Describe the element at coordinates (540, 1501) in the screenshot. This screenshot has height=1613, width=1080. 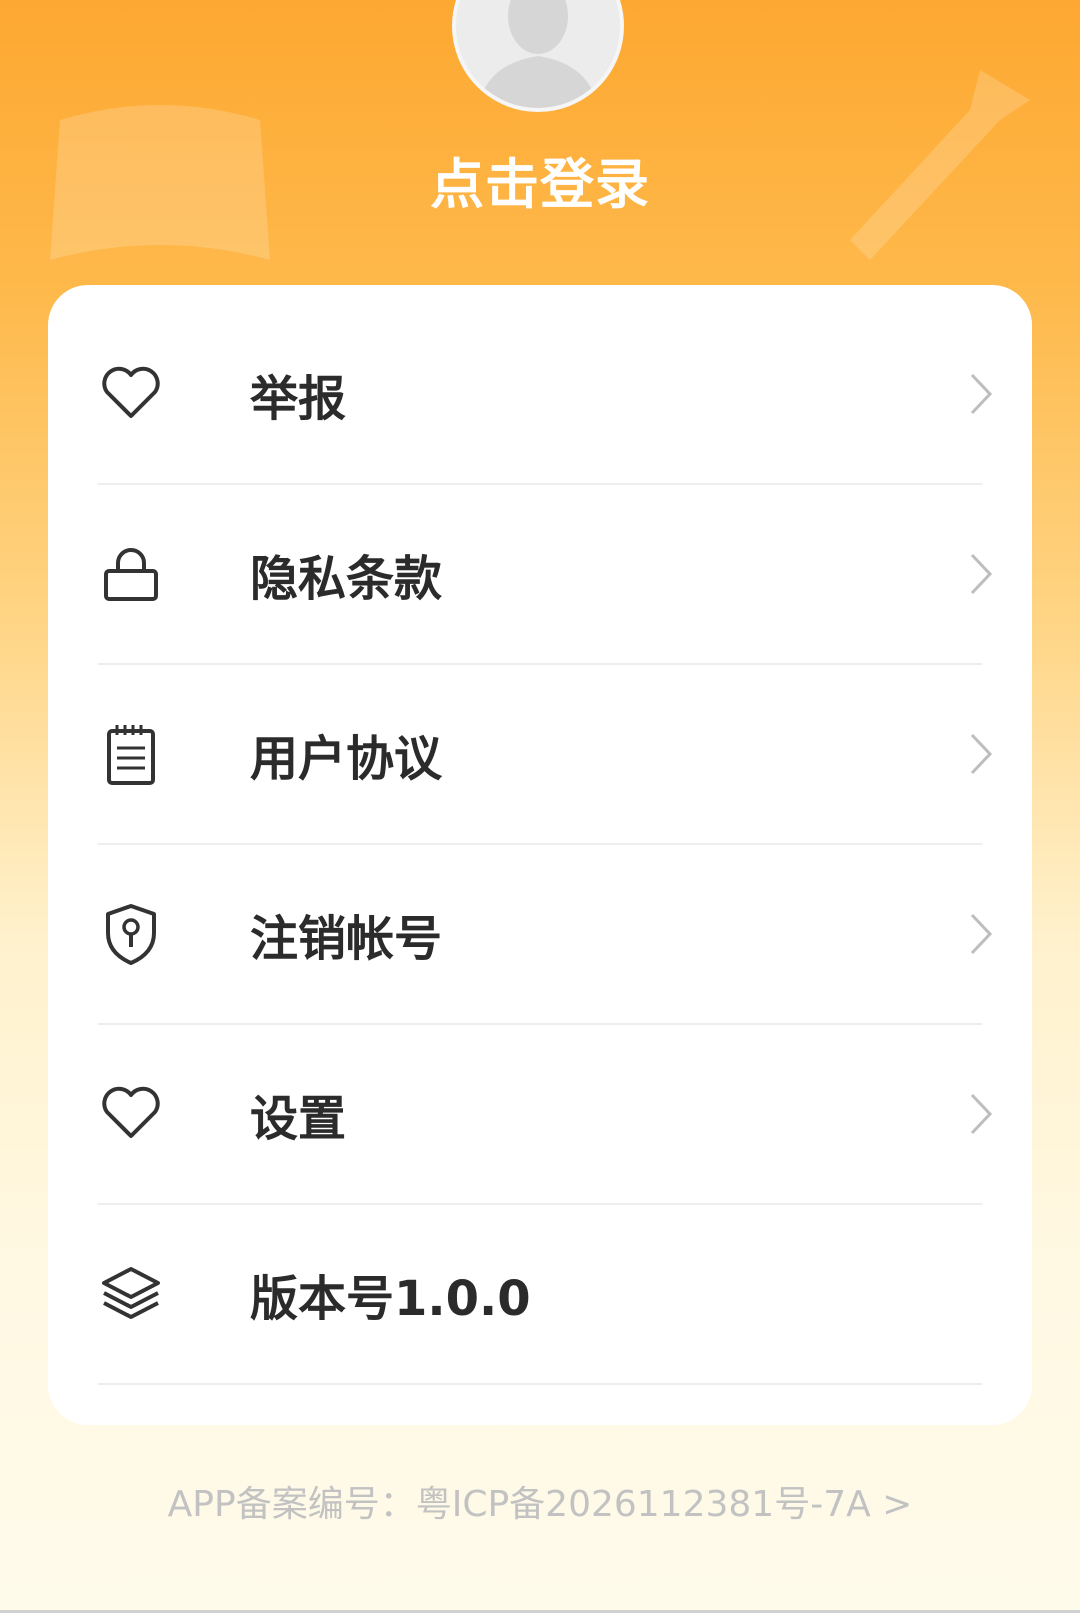
I see `icp-record-link: APP备案编号：粤ICP备2026112381号-7A >` at that location.